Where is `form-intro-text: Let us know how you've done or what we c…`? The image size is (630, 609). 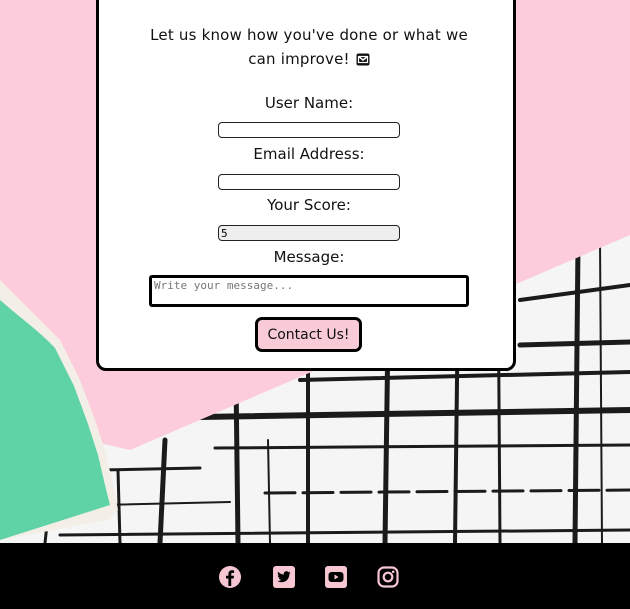 form-intro-text: Let us know how you've done or what we c… is located at coordinates (309, 47).